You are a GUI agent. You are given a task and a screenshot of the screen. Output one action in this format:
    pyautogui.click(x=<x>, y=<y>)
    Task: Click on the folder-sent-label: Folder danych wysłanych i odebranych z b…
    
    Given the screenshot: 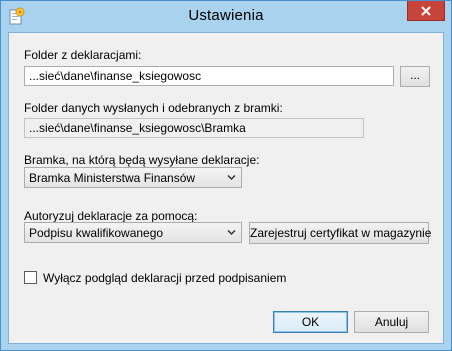 What is the action you would take?
    pyautogui.click(x=153, y=108)
    